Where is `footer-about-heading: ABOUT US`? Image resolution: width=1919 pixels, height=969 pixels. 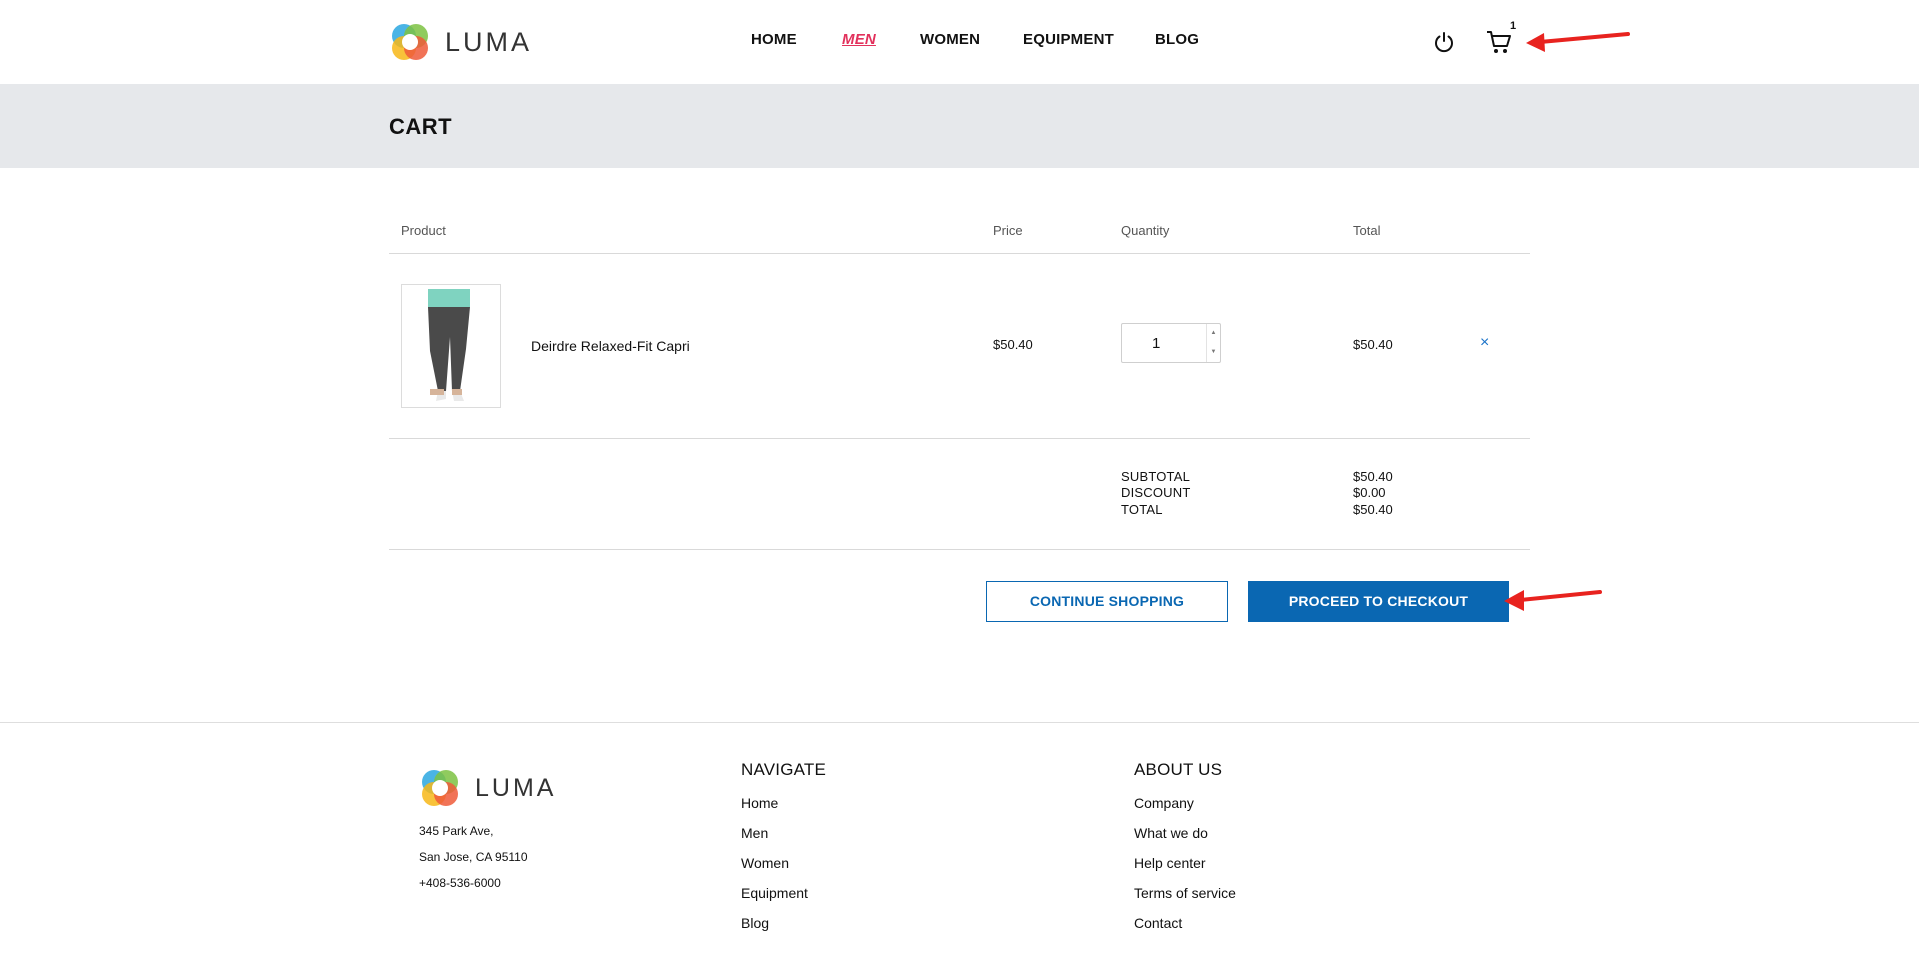
footer-about-heading: ABOUT US is located at coordinates (1178, 769).